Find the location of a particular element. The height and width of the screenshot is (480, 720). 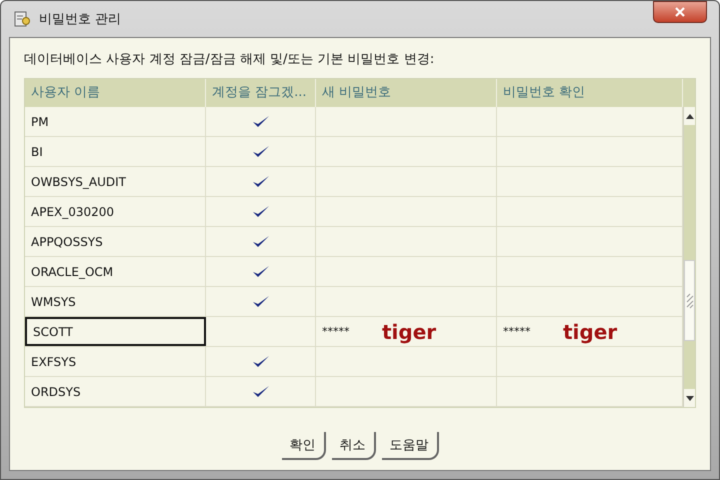

user-cell: EXFSYS is located at coordinates (115, 361).